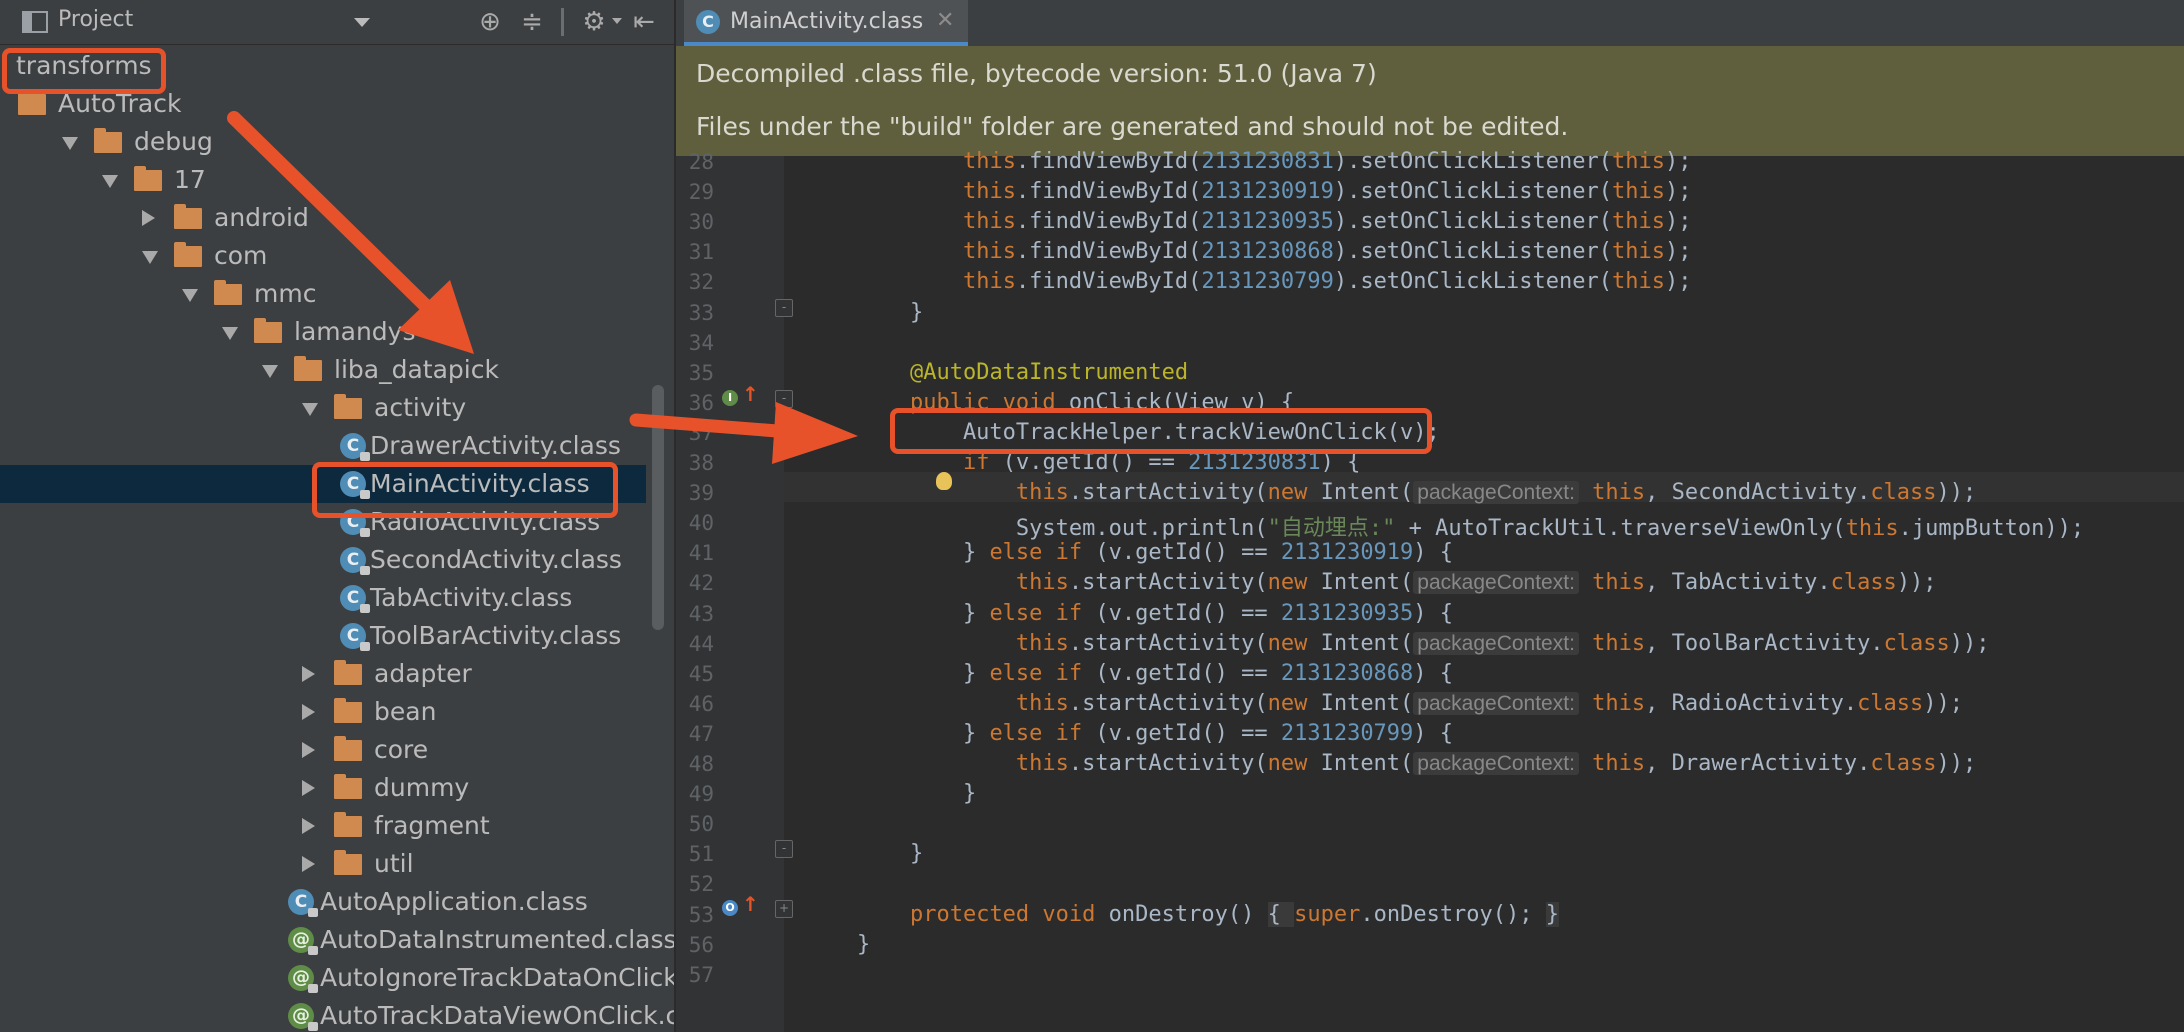 This screenshot has width=2184, height=1032. Describe the element at coordinates (32, 102) in the screenshot. I see `folder-icon` at that location.